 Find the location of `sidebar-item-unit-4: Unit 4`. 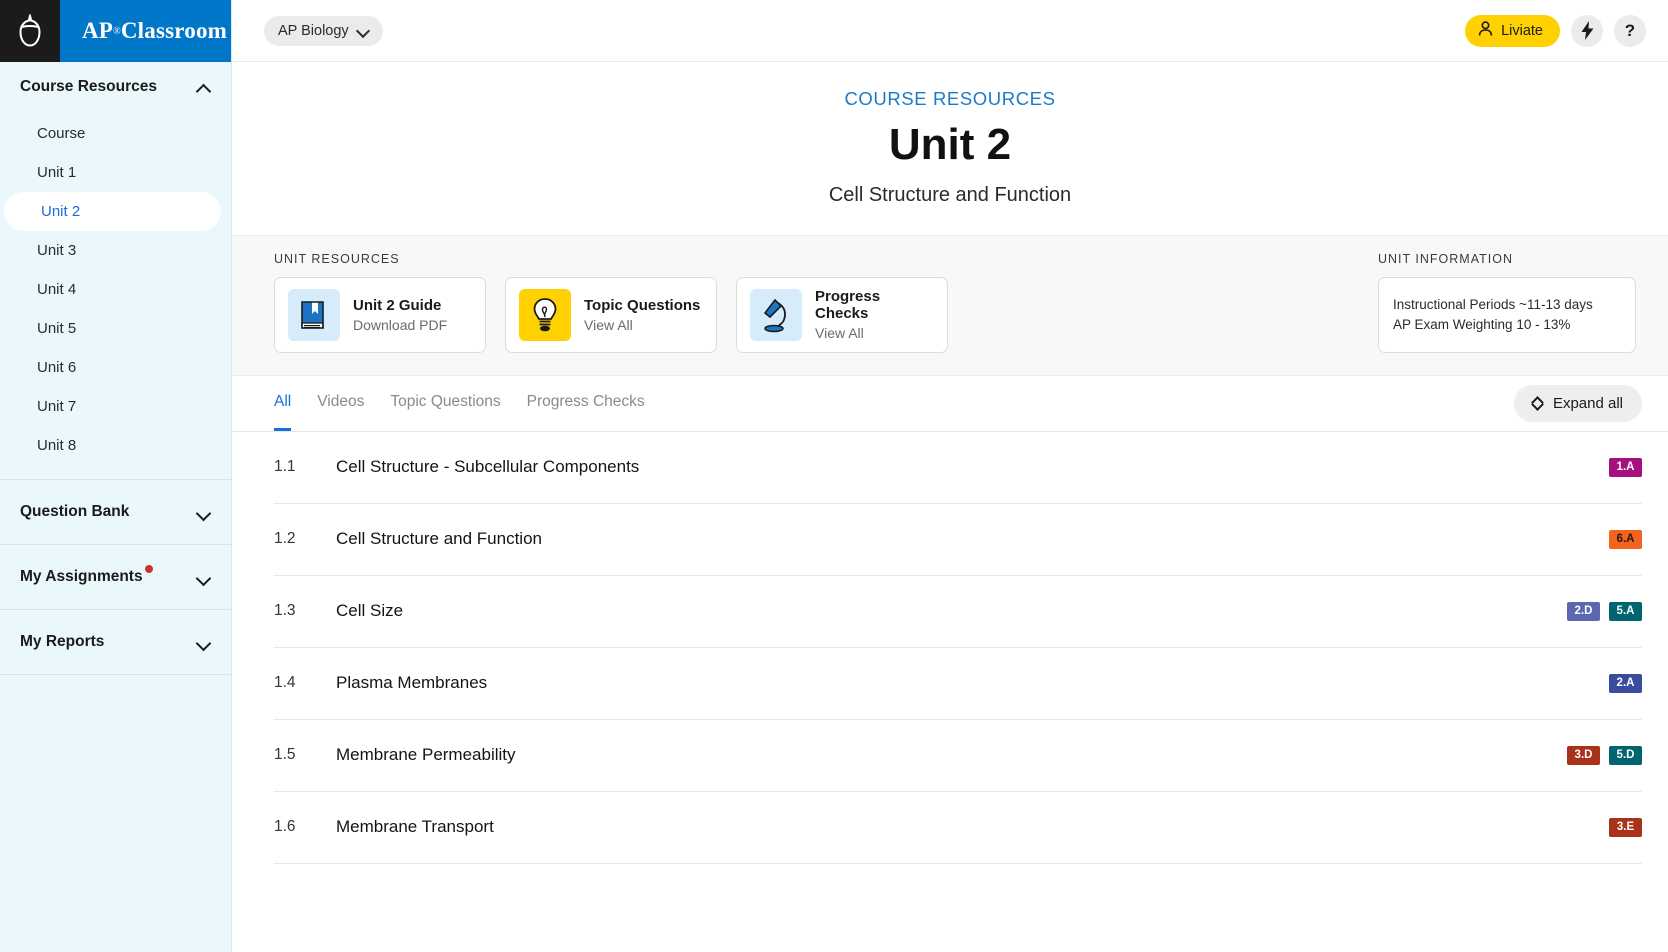

sidebar-item-unit-4: Unit 4 is located at coordinates (110, 289).